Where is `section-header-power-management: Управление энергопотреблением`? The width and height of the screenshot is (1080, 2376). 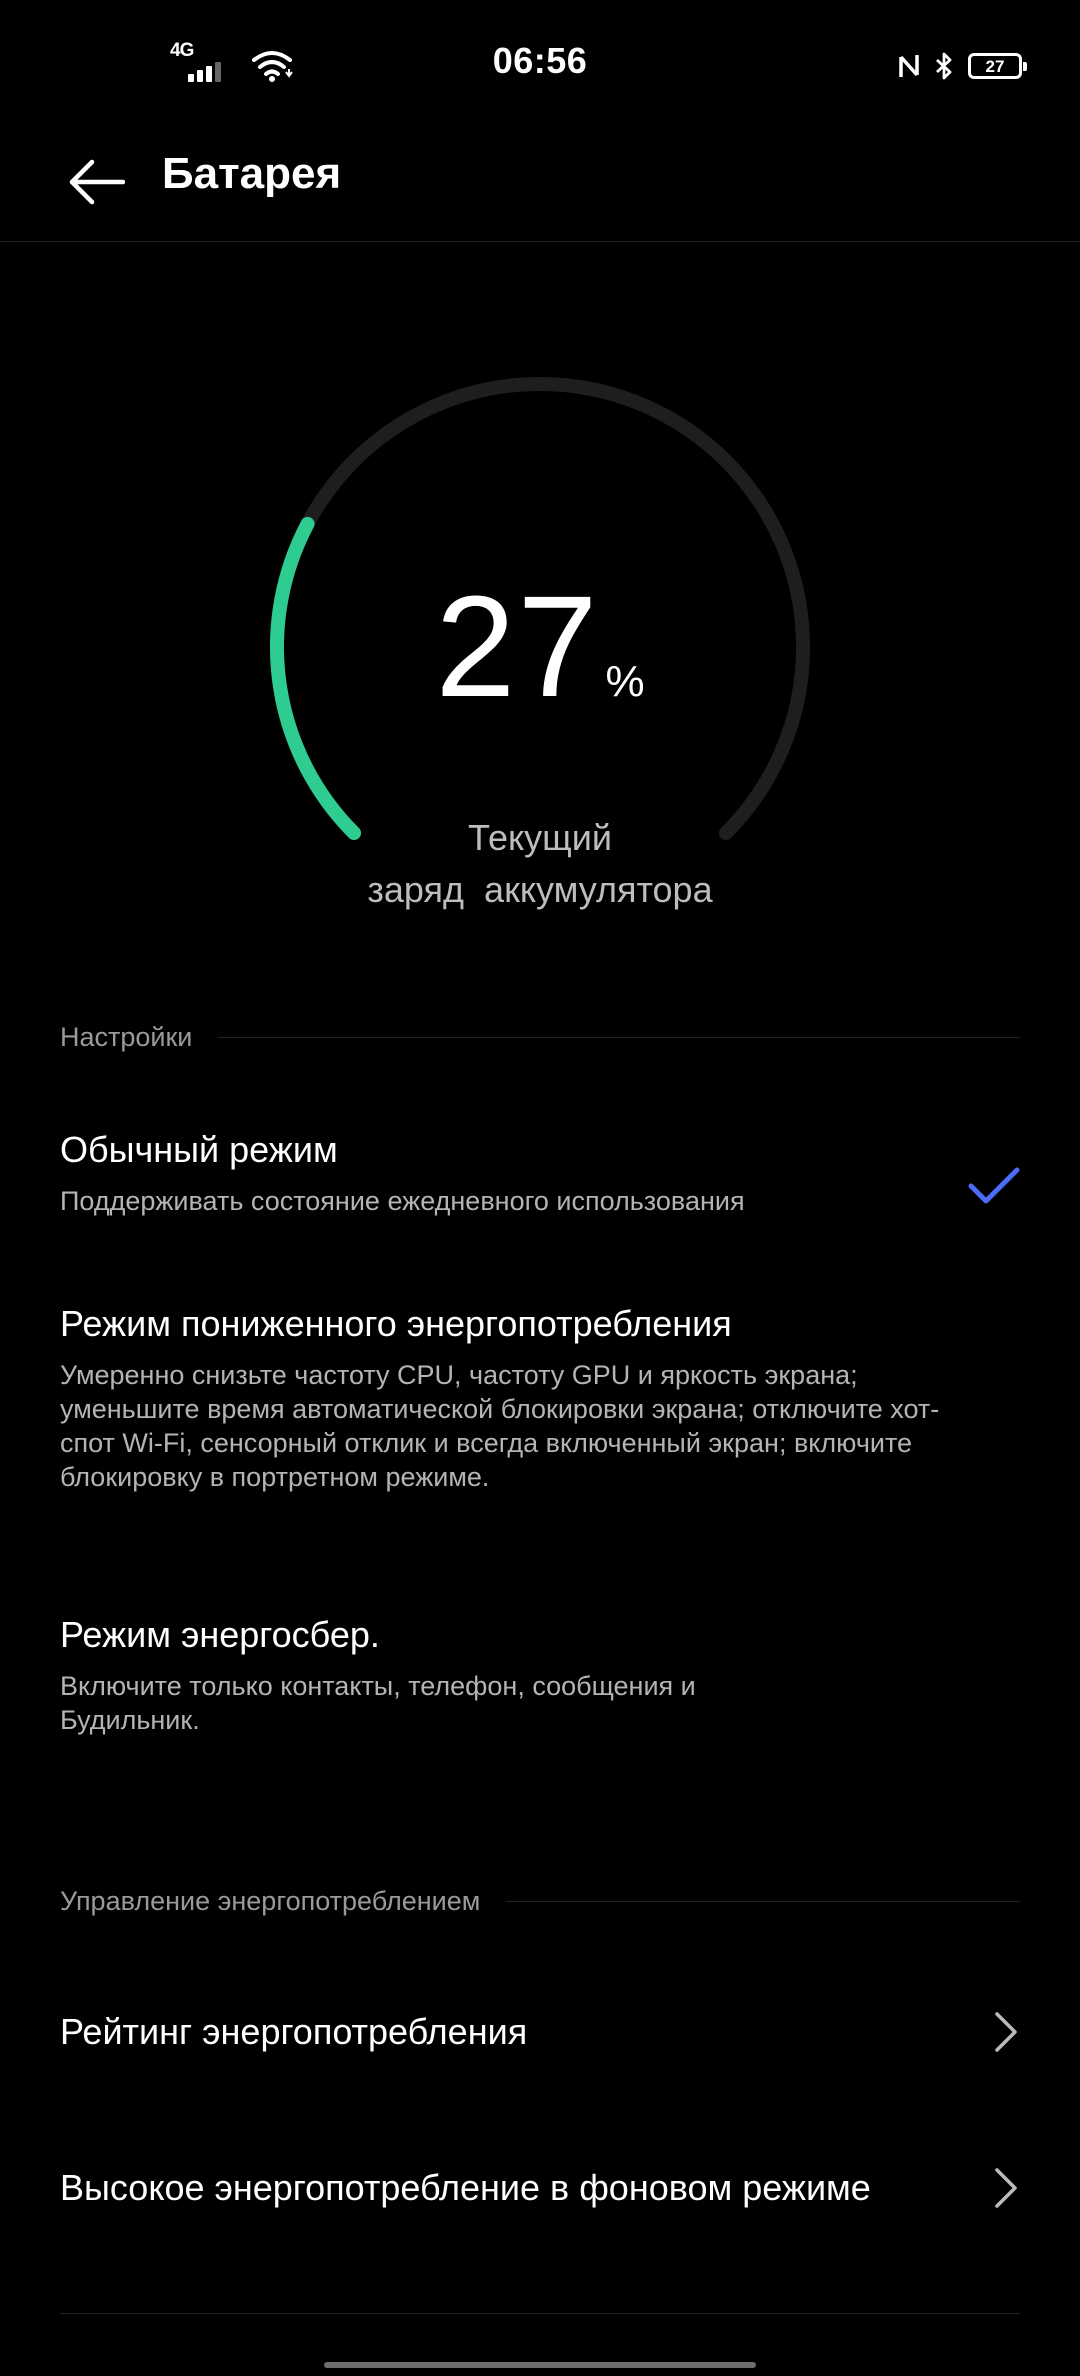
section-header-power-management: Управление энергопотреблением is located at coordinates (540, 1901).